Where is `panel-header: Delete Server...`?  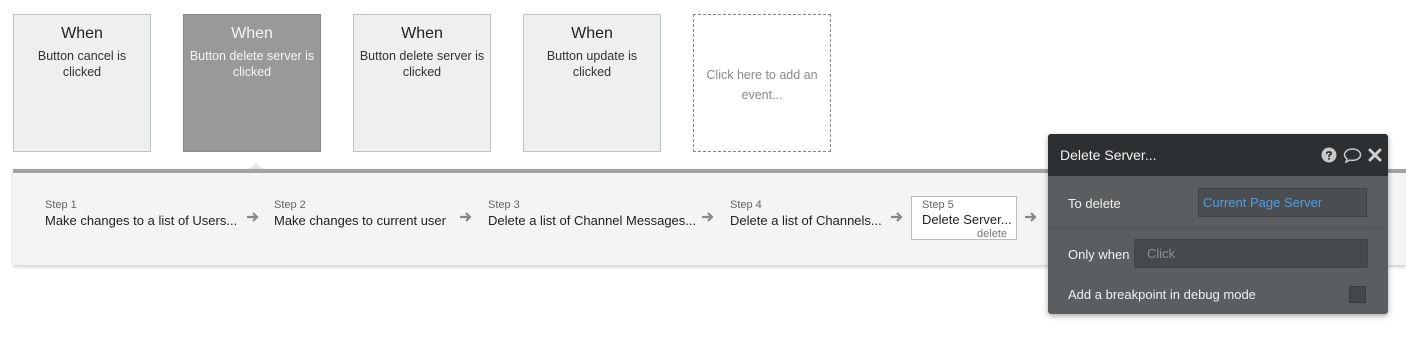 panel-header: Delete Server... is located at coordinates (1218, 155).